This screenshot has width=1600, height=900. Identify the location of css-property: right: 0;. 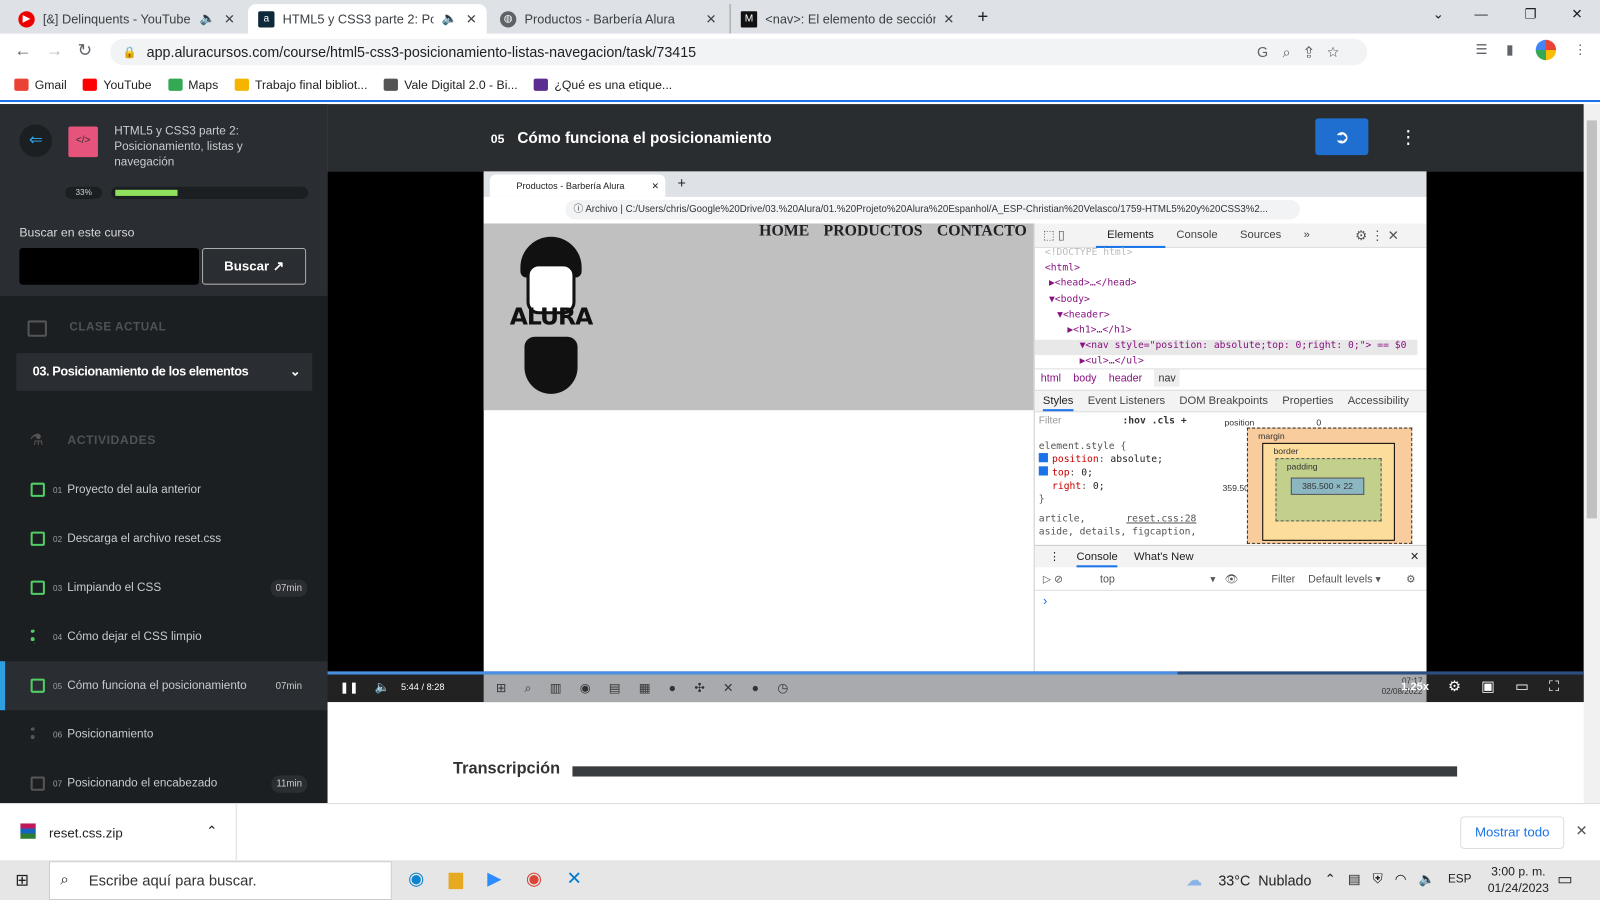
(1118, 486).